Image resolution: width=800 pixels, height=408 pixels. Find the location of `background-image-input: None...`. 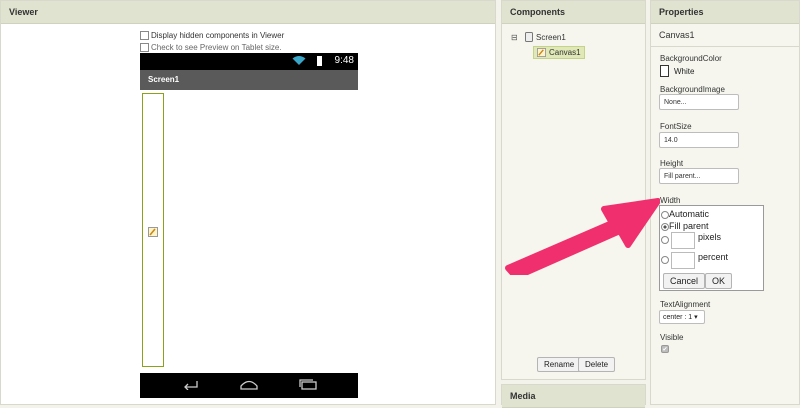

background-image-input: None... is located at coordinates (699, 102).